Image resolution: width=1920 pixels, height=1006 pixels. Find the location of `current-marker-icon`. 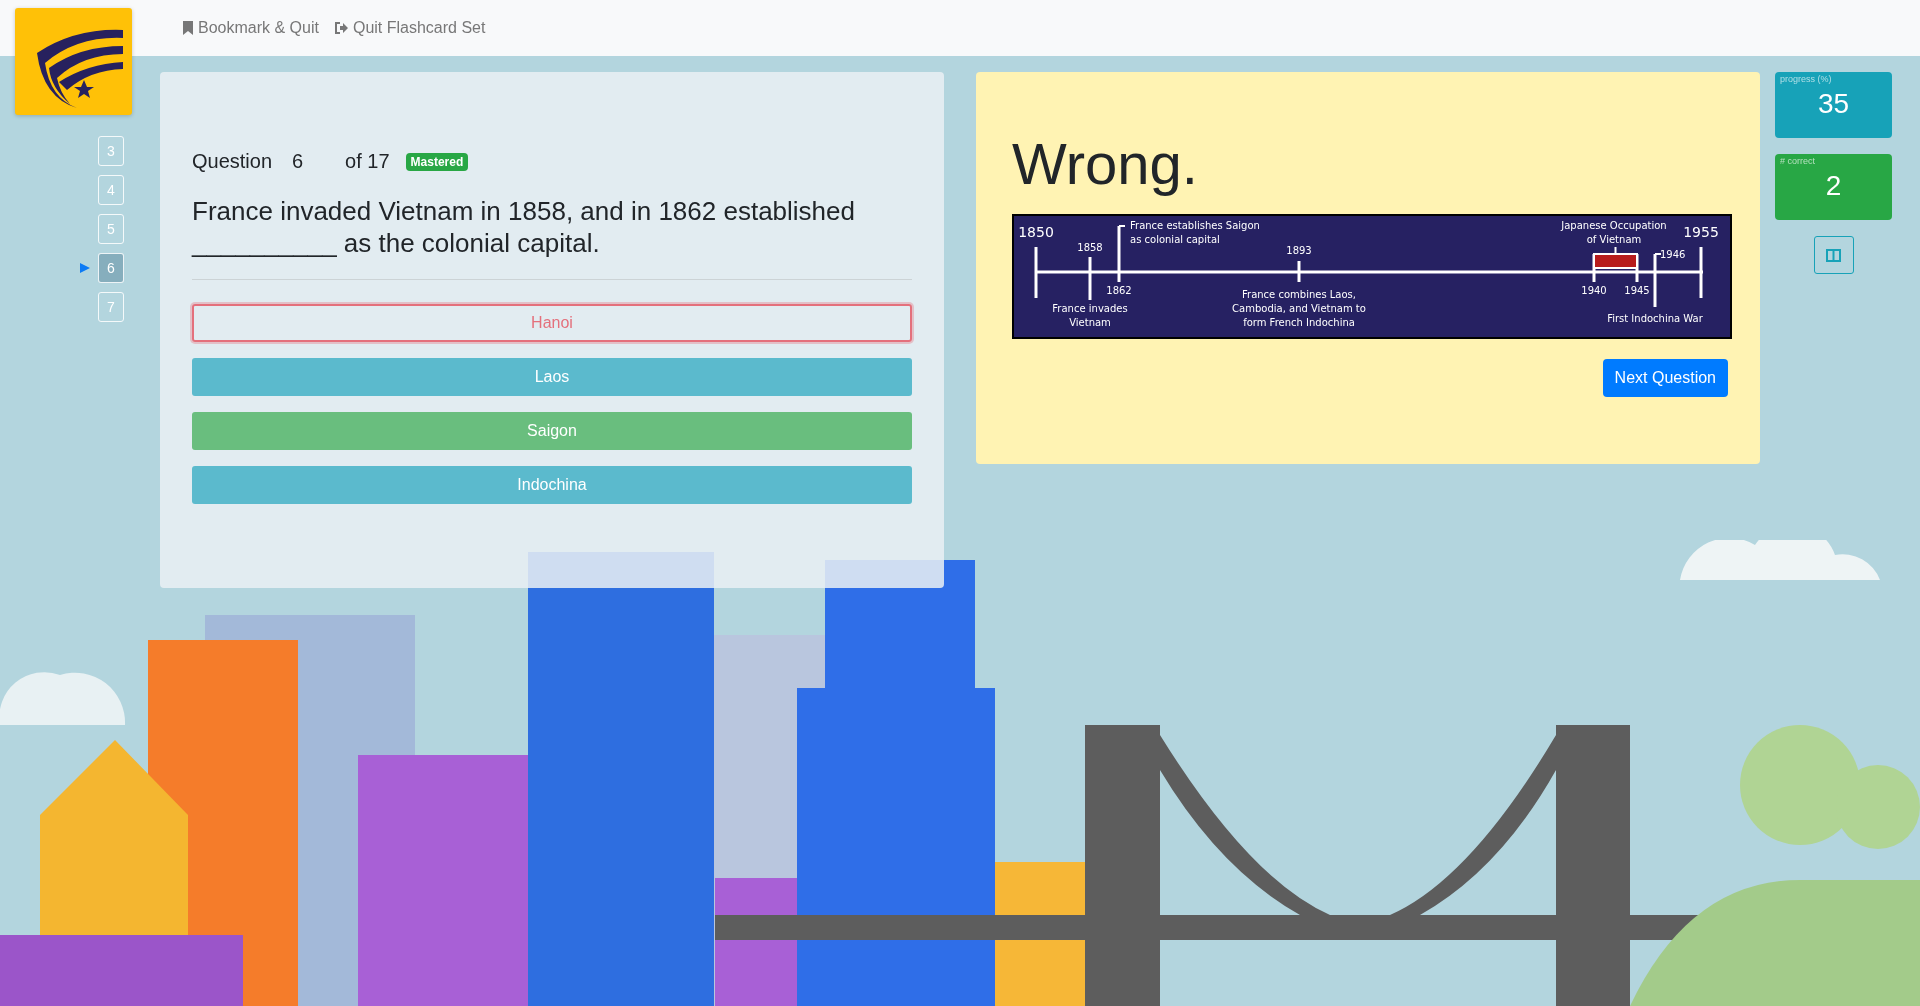

current-marker-icon is located at coordinates (85, 268).